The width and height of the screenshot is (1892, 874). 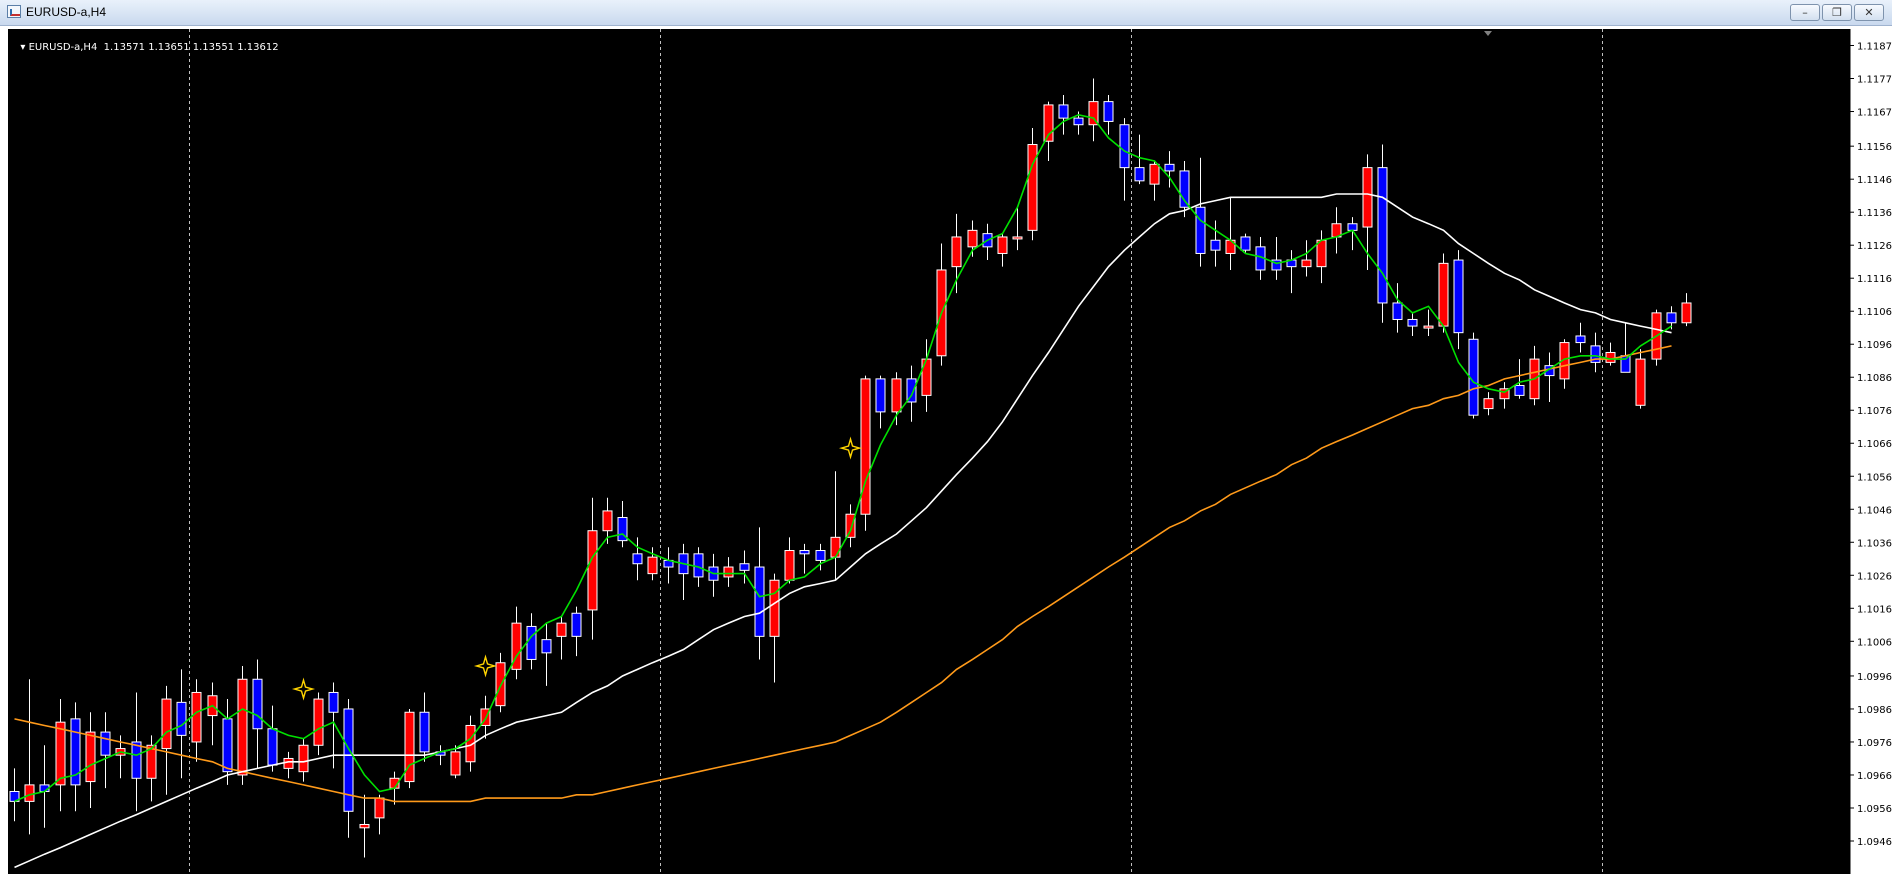 I want to click on price-tick-label: 1.11065, so click(x=1874, y=312).